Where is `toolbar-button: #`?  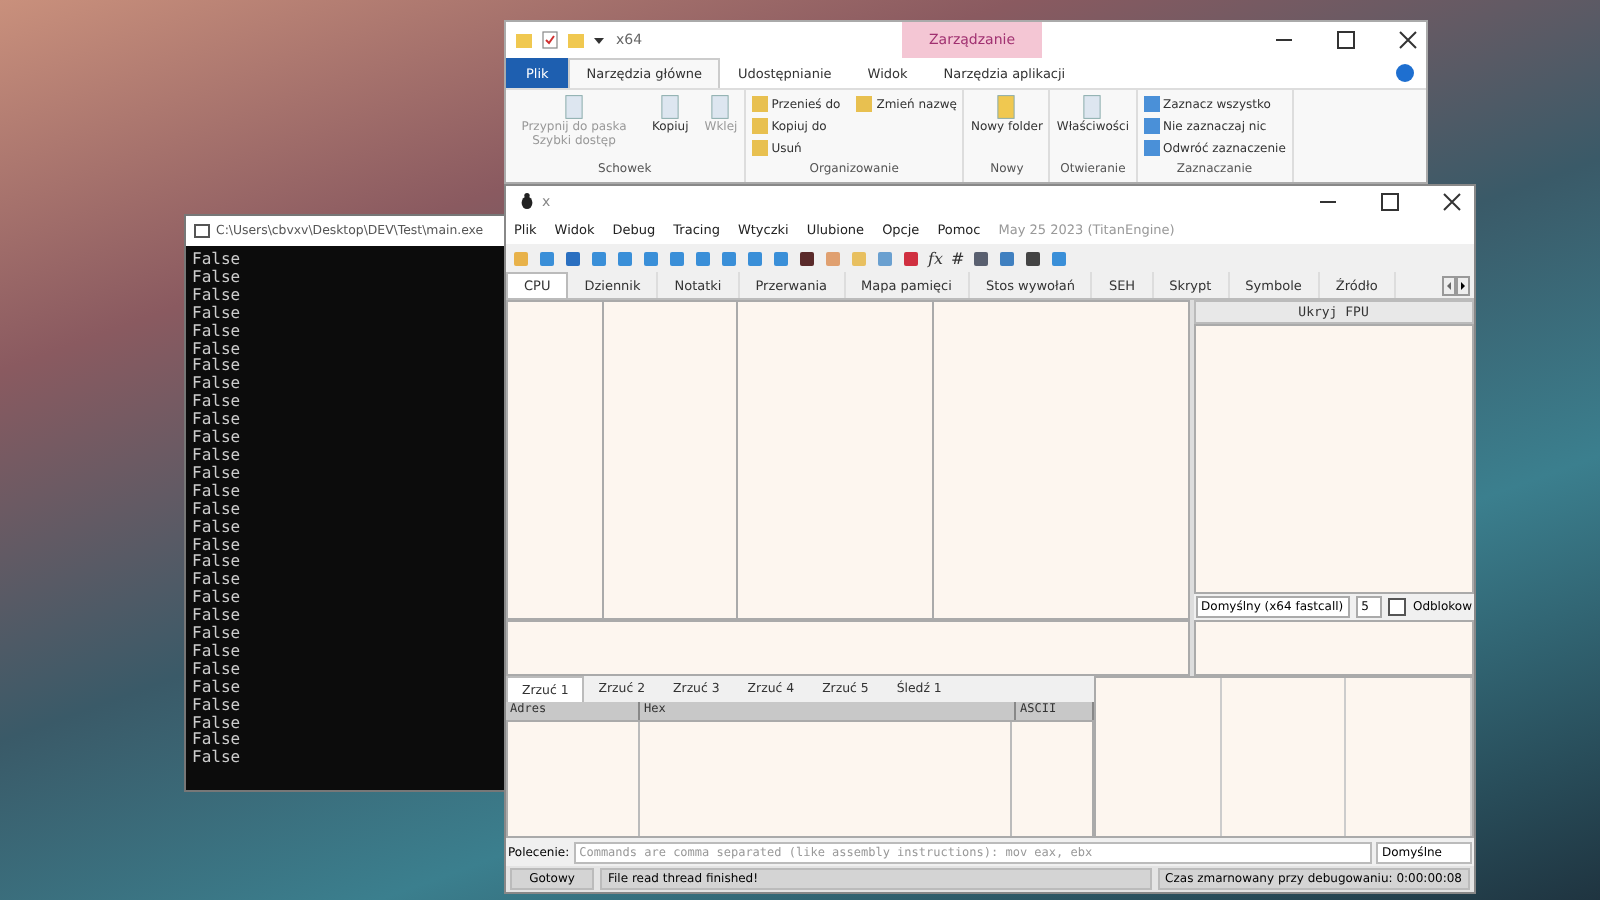 toolbar-button: # is located at coordinates (957, 258).